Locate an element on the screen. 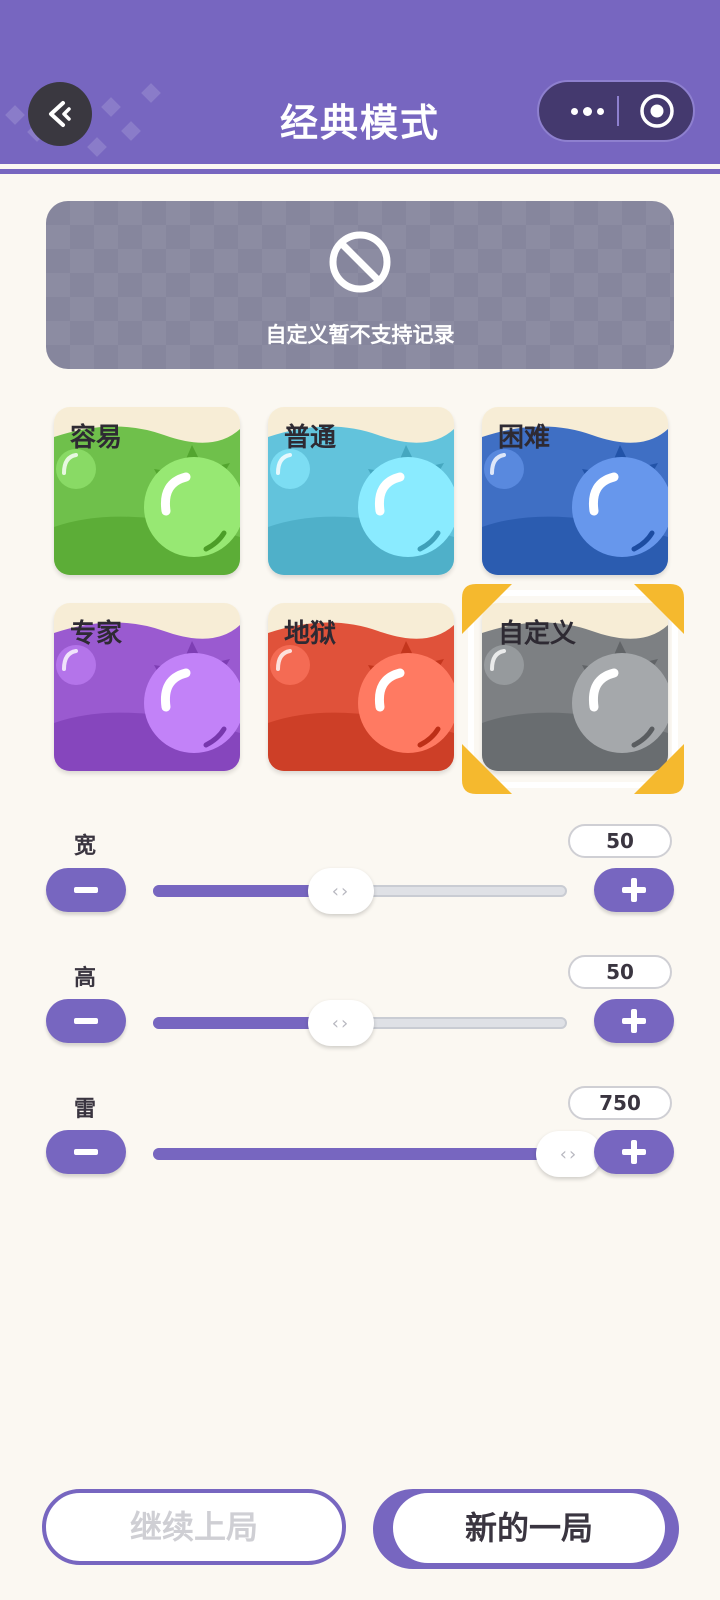 The image size is (720, 1600). header-stripe is located at coordinates (360, 171).